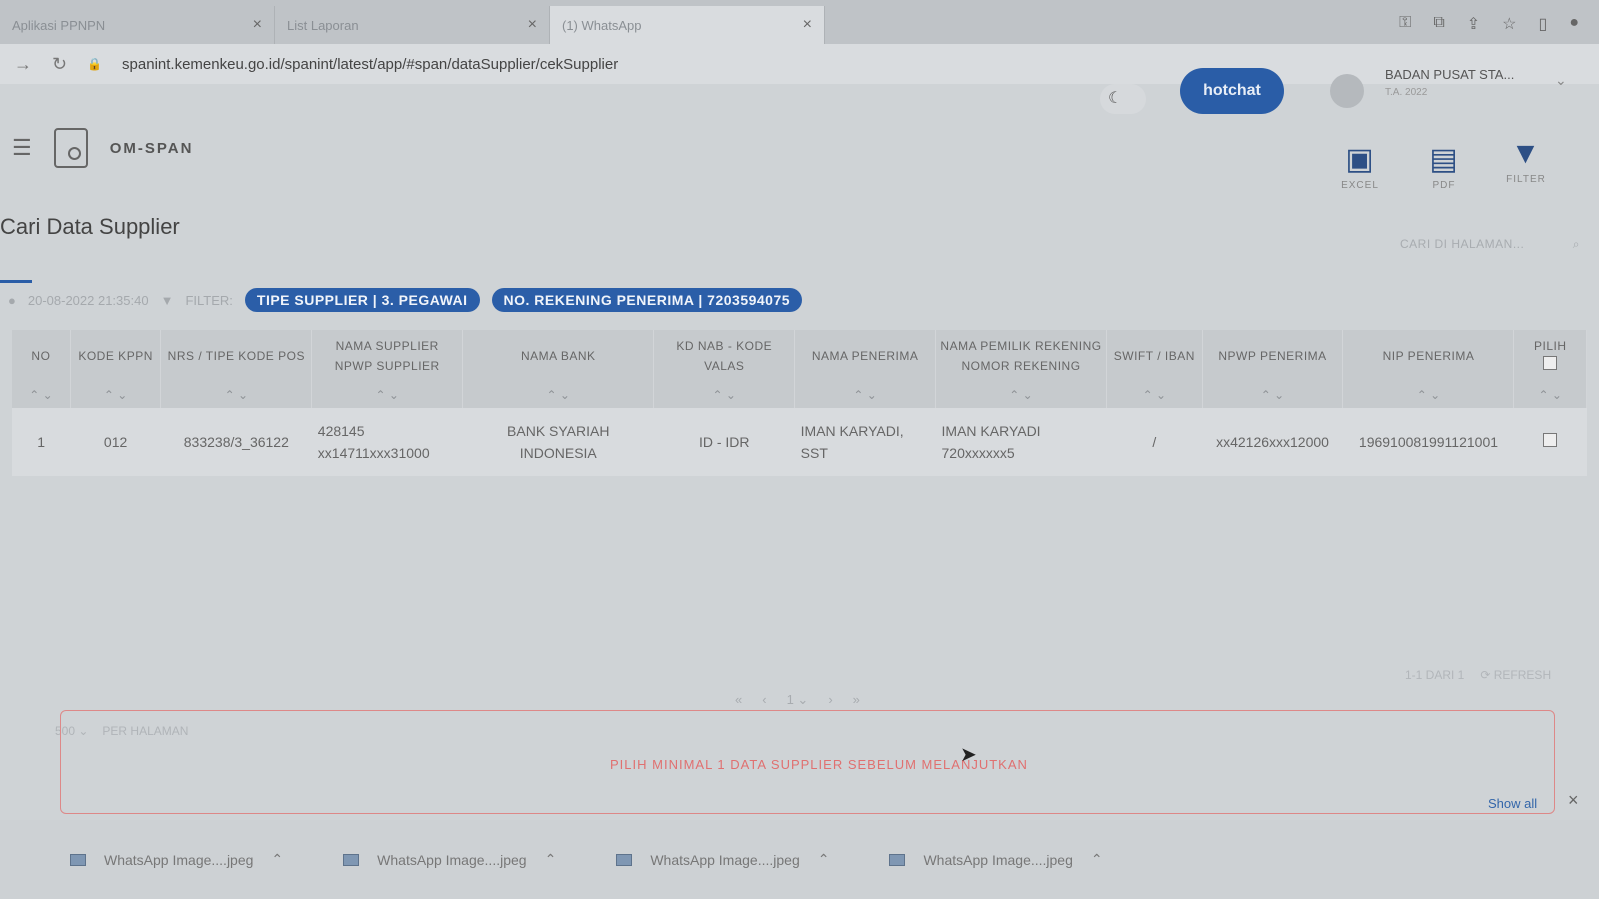 The height and width of the screenshot is (899, 1599). I want to click on tab-title: List Laporan, so click(323, 25).